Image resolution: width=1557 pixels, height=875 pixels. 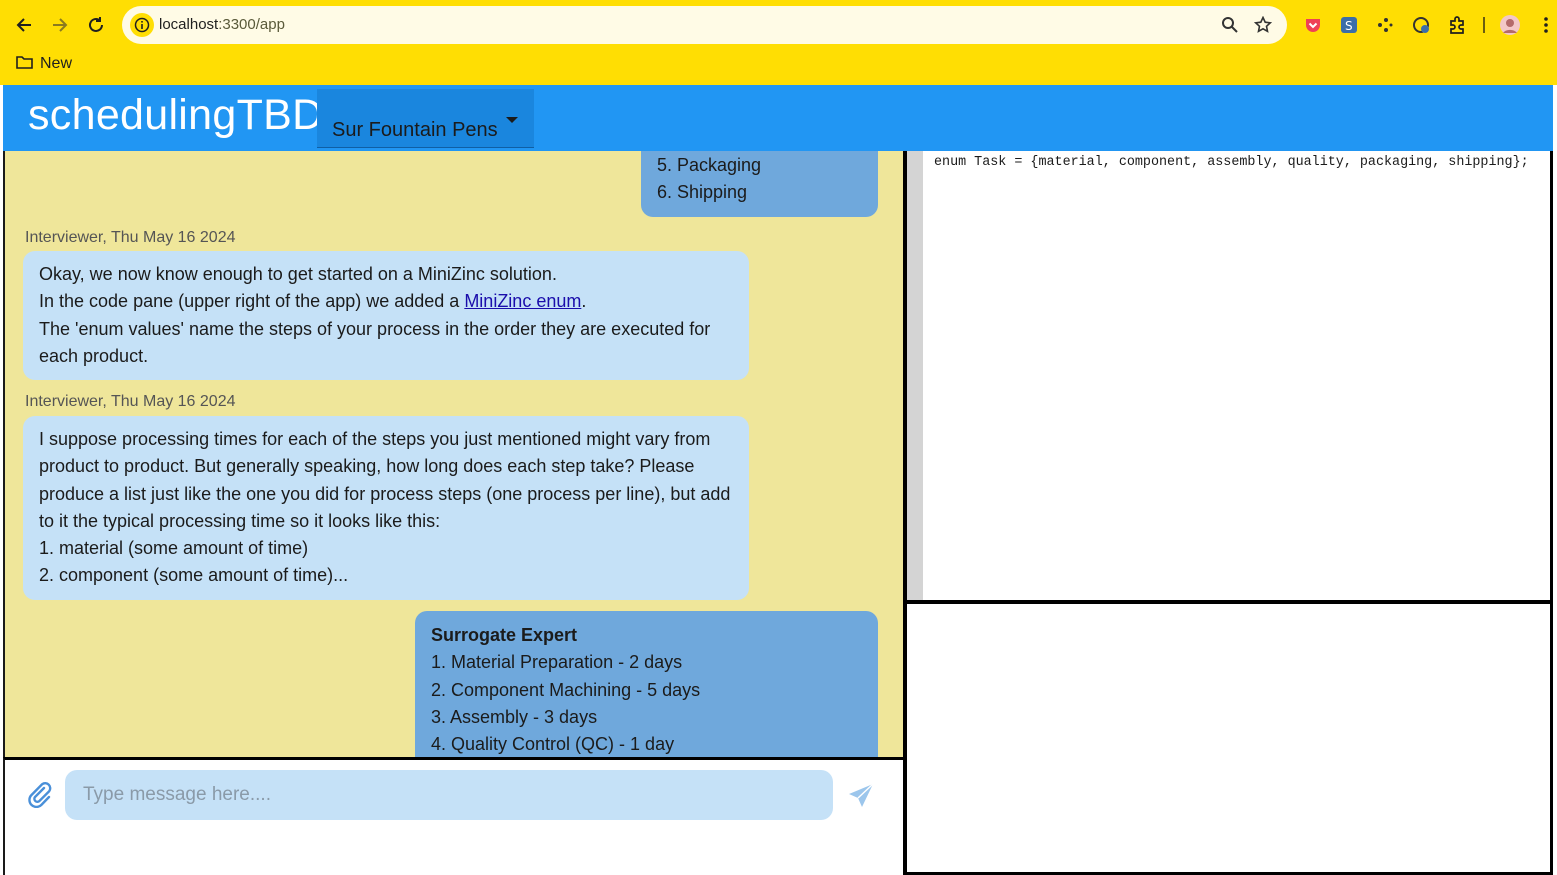 I want to click on message-line: 2. Component Machining - 5 days, so click(x=566, y=689).